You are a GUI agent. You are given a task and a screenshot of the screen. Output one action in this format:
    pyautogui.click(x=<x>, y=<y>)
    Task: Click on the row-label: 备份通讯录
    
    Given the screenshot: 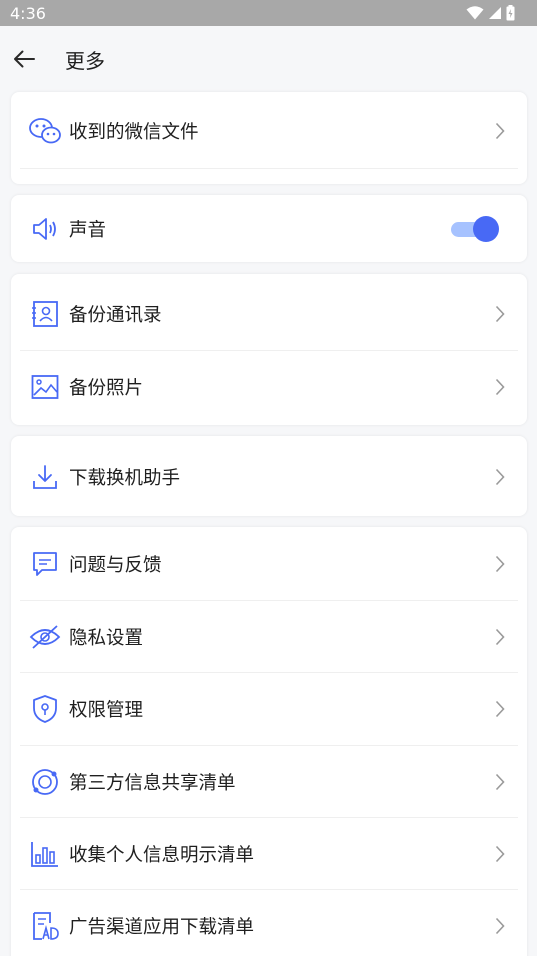 What is the action you would take?
    pyautogui.click(x=115, y=315)
    